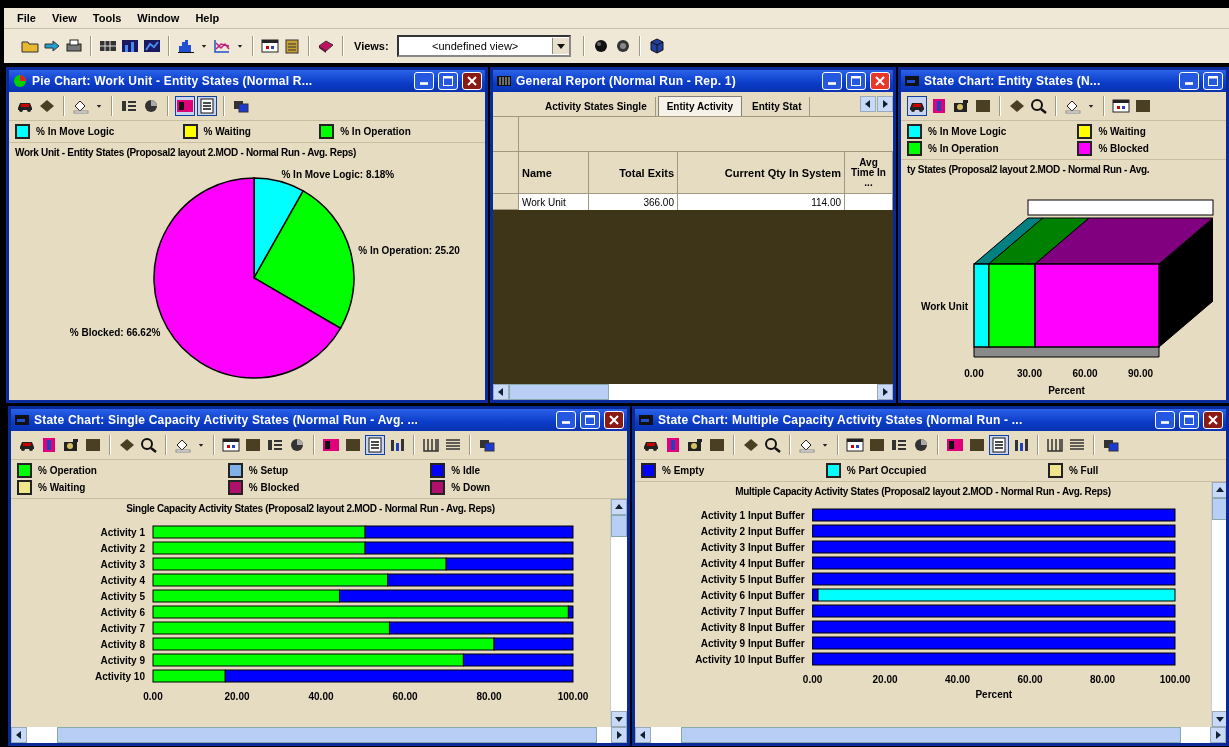 The image size is (1229, 747). What do you see at coordinates (573, 696) in the screenshot?
I see `tick-label: 100.00` at bounding box center [573, 696].